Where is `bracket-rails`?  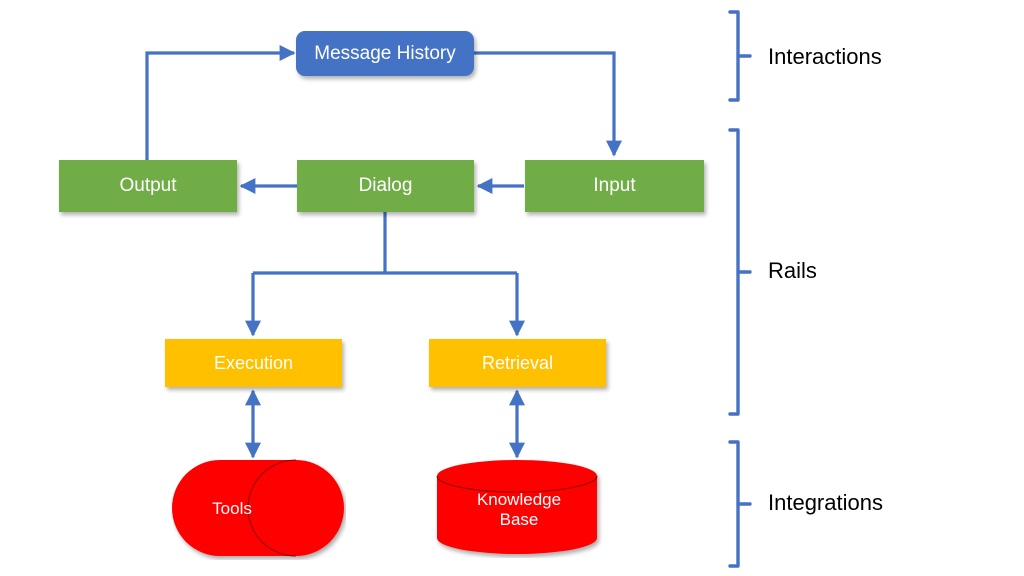 bracket-rails is located at coordinates (741, 272).